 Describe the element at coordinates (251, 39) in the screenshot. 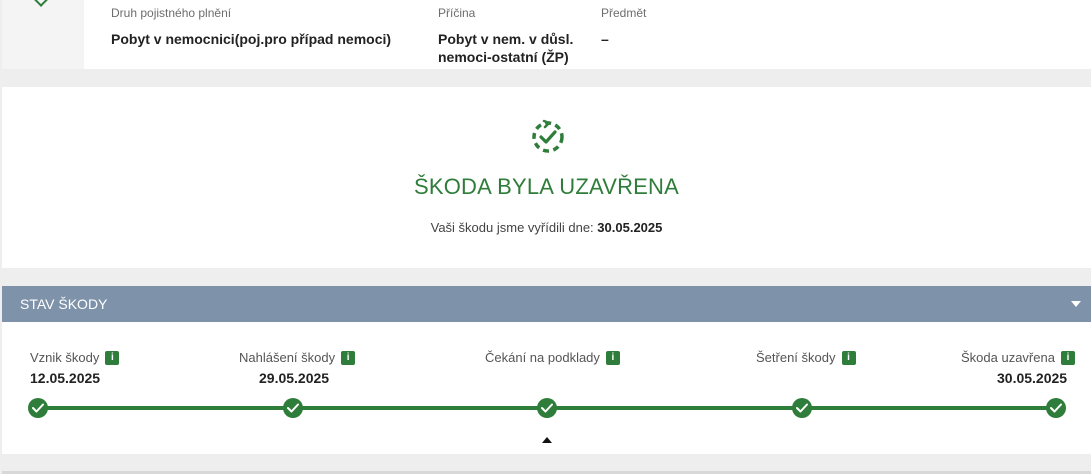

I see `claim-type-value: Pobyt v nemocnici(poj.pro případ nemoci)` at that location.